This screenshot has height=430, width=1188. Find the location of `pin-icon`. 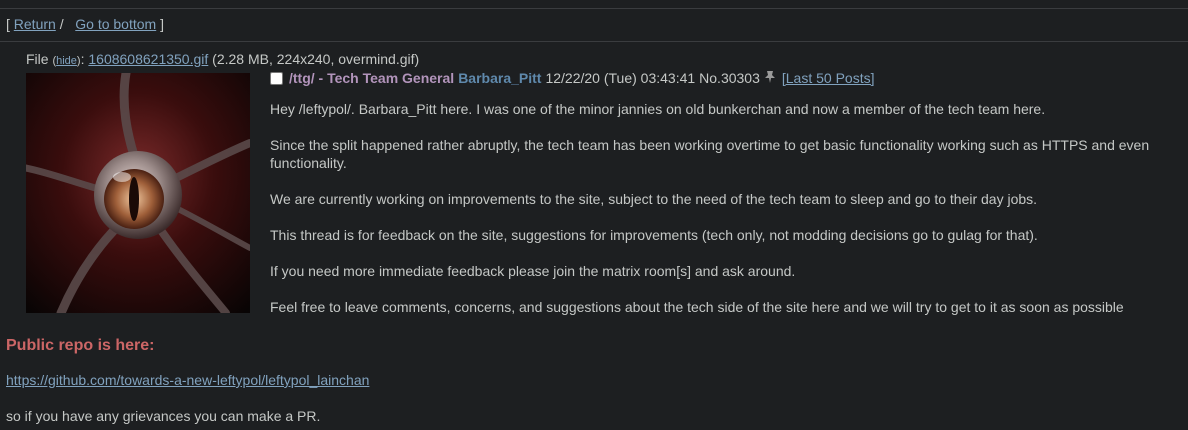

pin-icon is located at coordinates (770, 78).